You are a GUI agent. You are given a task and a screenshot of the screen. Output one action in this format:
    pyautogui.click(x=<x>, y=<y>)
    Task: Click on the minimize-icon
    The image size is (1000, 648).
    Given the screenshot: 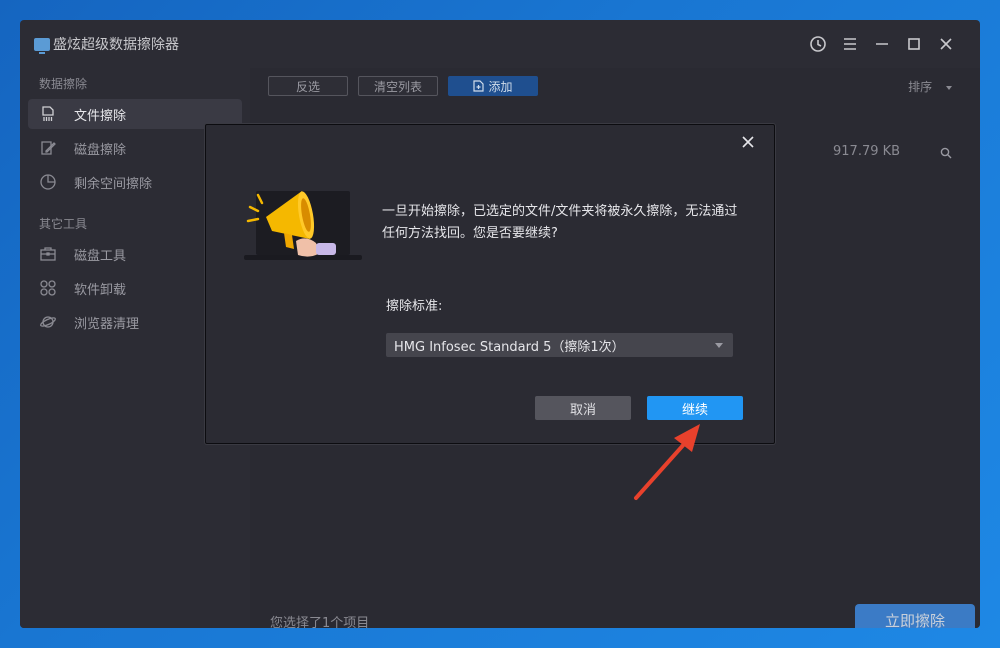 What is the action you would take?
    pyautogui.click(x=882, y=44)
    